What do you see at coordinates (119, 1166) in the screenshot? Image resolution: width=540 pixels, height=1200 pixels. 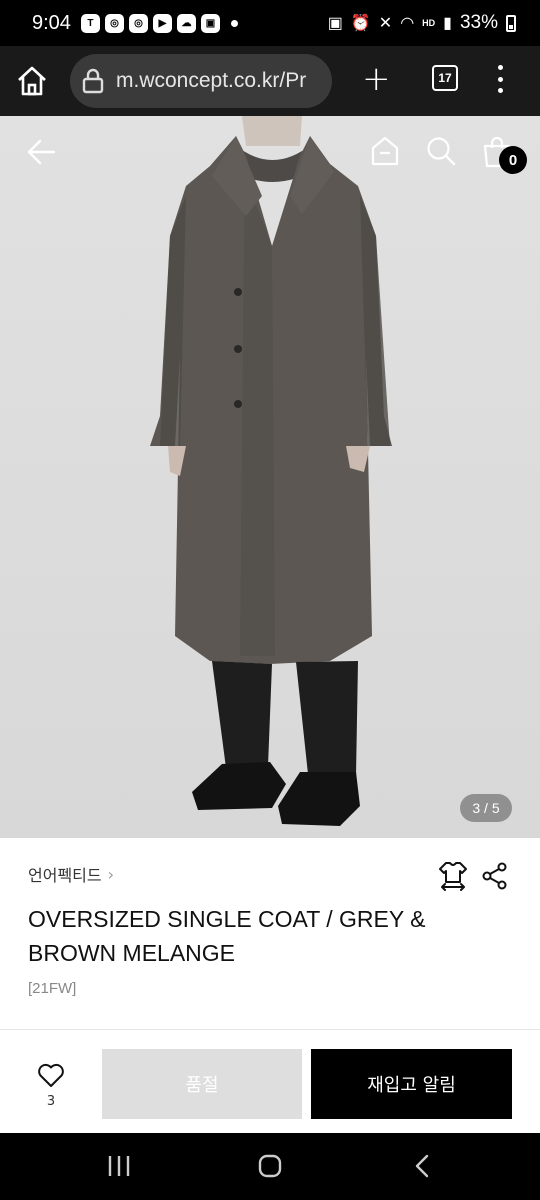 I see `recent-apps-icon` at bounding box center [119, 1166].